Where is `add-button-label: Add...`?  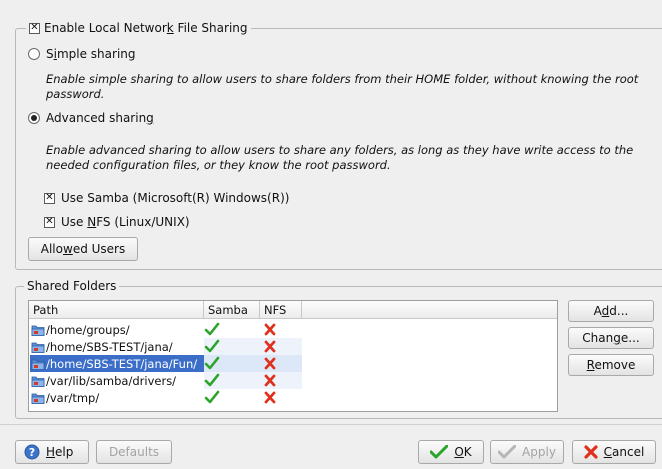 add-button-label: Add... is located at coordinates (611, 311).